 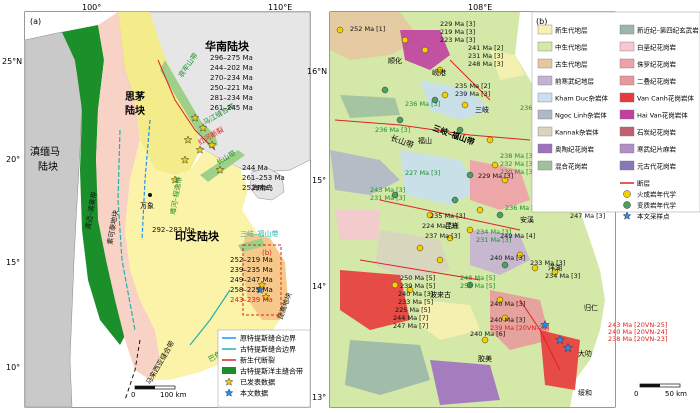 What do you see at coordinates (591, 307) in the screenshot?
I see `place-quinhon: 归仁` at bounding box center [591, 307].